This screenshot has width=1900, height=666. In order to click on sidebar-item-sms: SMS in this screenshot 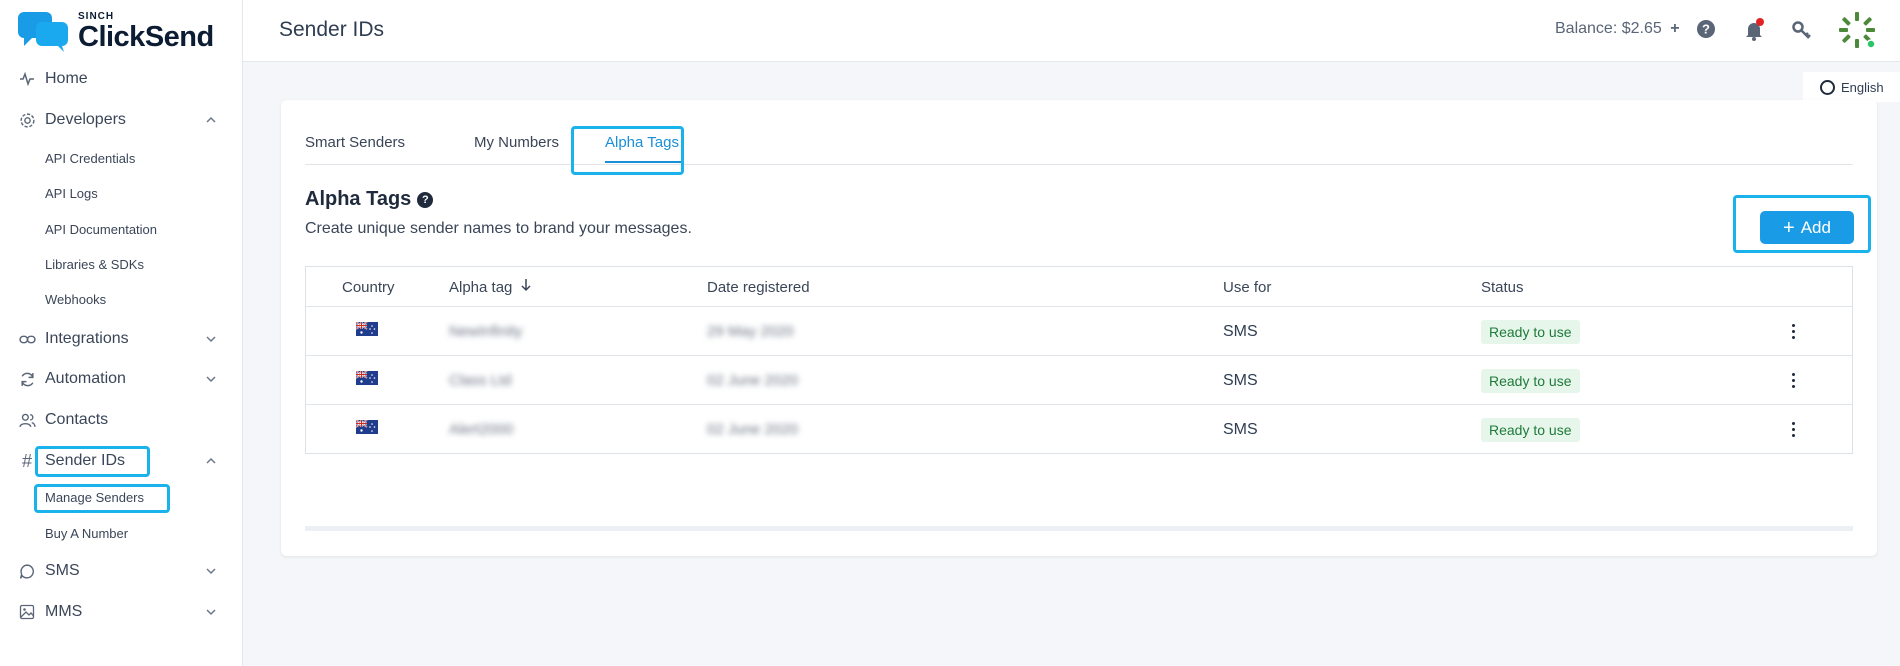, I will do `click(121, 571)`.